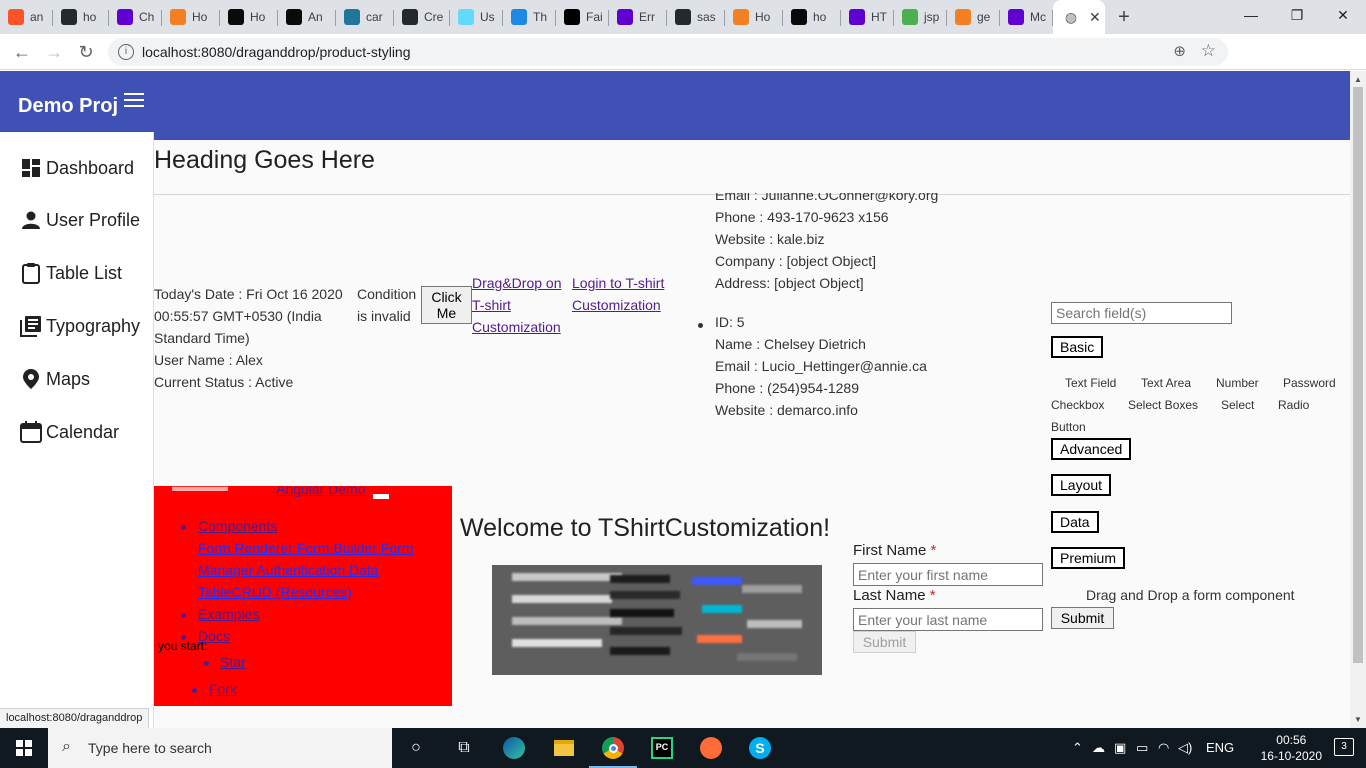  I want to click on task-view-icon: ⧉, so click(464, 748).